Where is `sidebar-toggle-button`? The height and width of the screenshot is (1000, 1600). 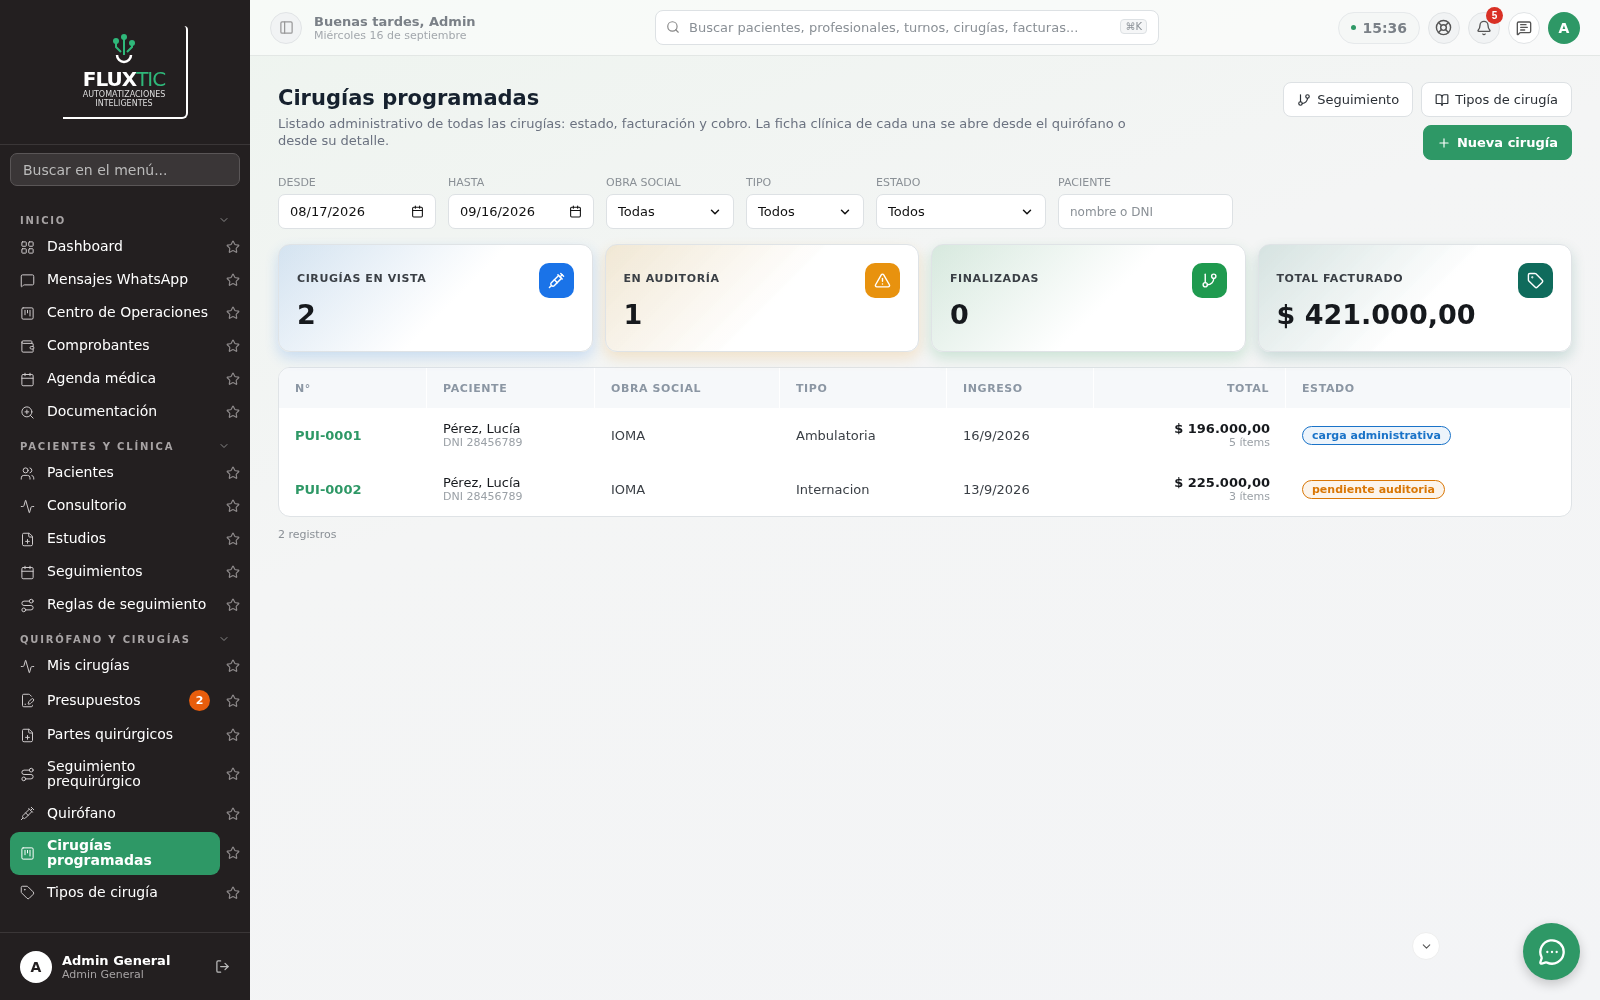
sidebar-toggle-button is located at coordinates (286, 27).